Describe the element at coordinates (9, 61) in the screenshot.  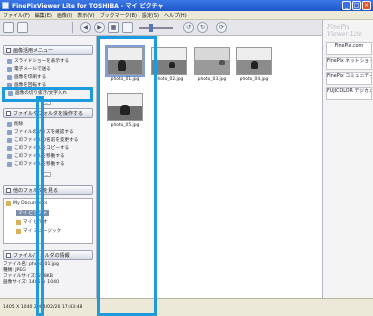
I see `slideshow-icon` at that location.